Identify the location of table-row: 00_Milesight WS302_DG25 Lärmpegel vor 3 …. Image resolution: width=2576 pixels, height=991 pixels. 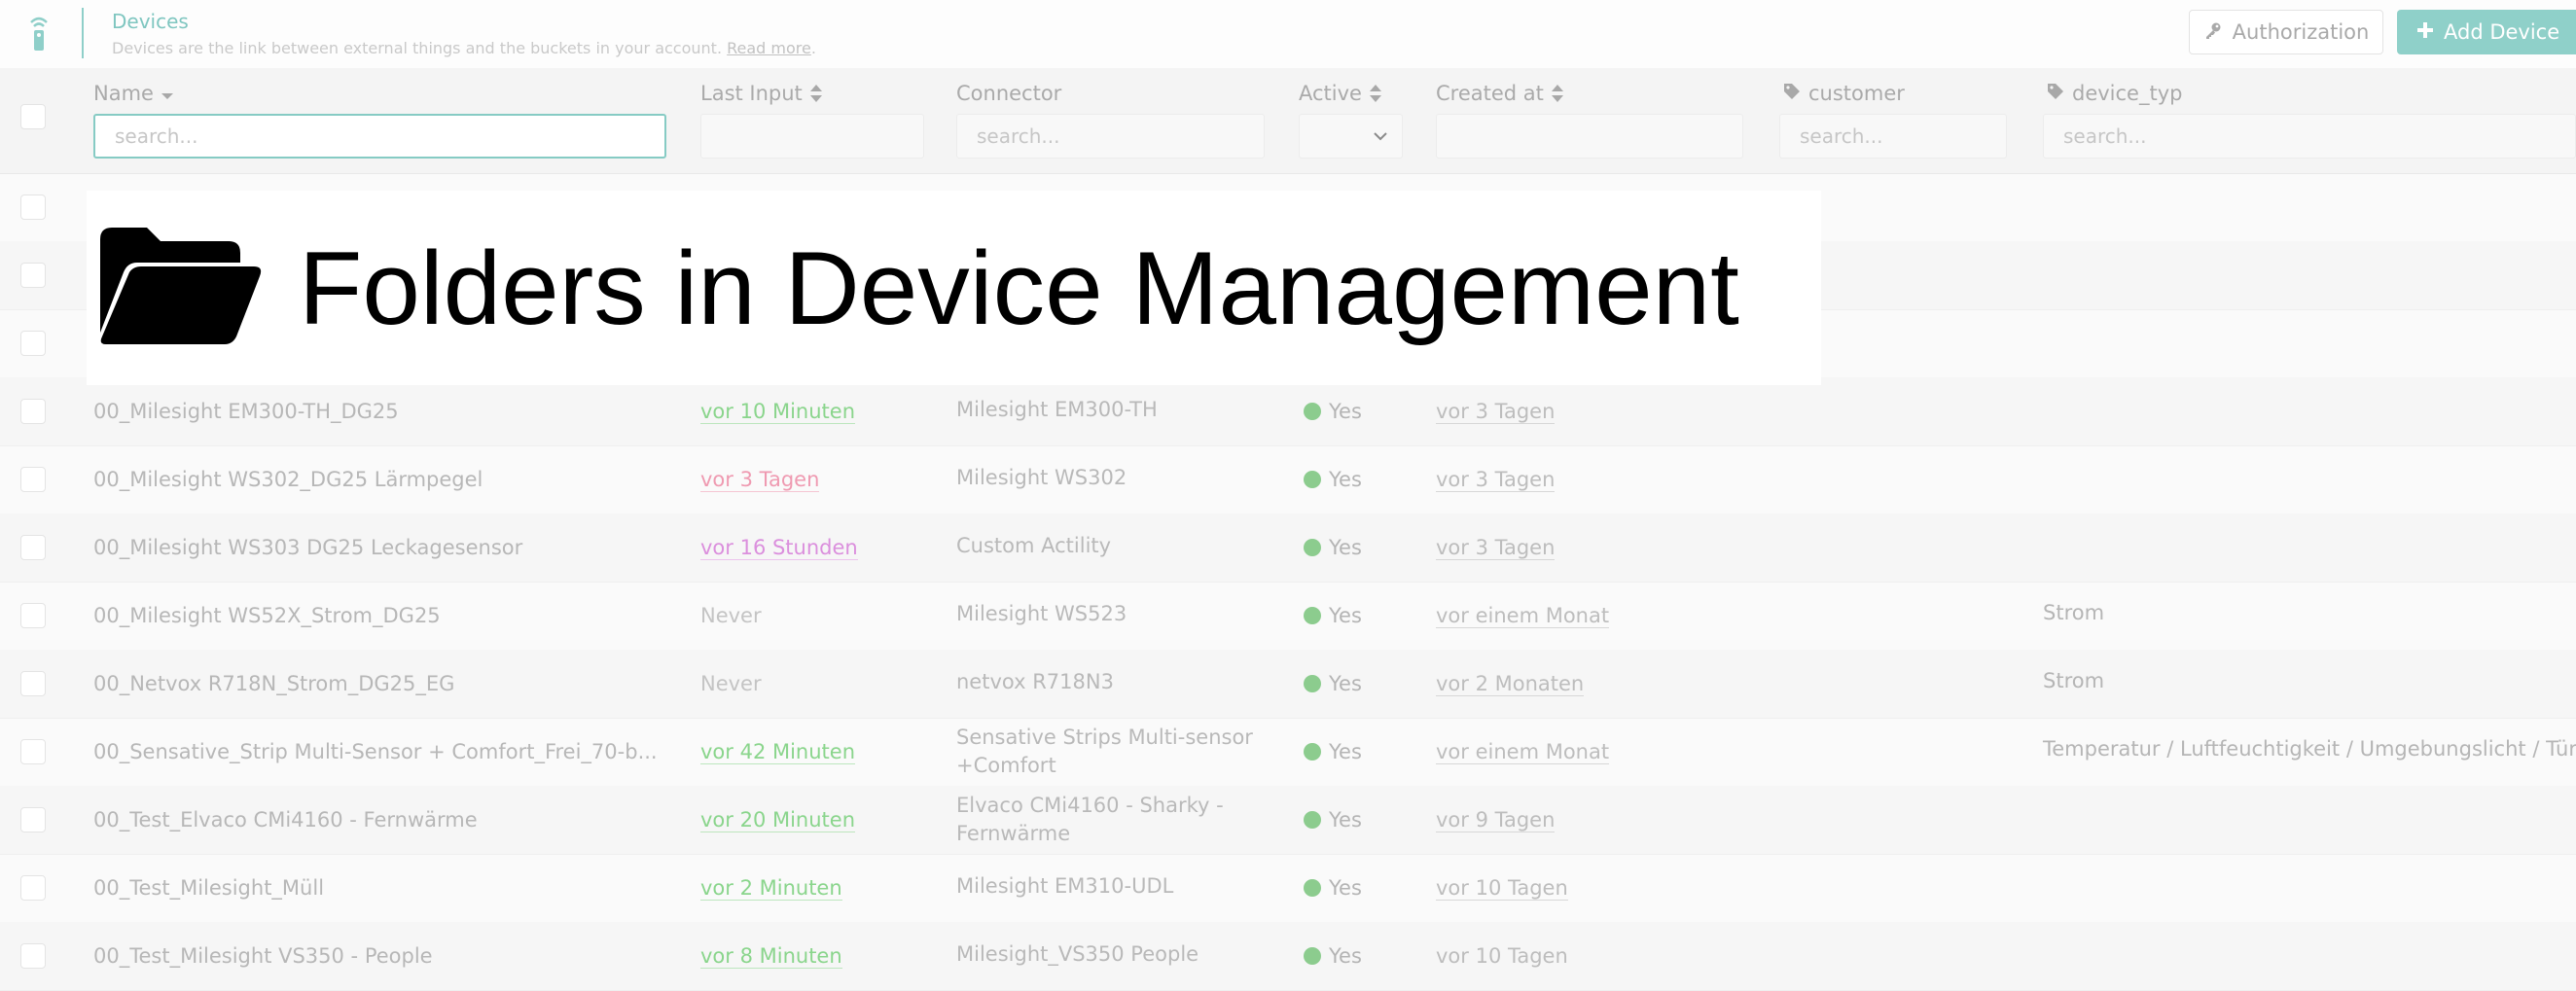
(1288, 480).